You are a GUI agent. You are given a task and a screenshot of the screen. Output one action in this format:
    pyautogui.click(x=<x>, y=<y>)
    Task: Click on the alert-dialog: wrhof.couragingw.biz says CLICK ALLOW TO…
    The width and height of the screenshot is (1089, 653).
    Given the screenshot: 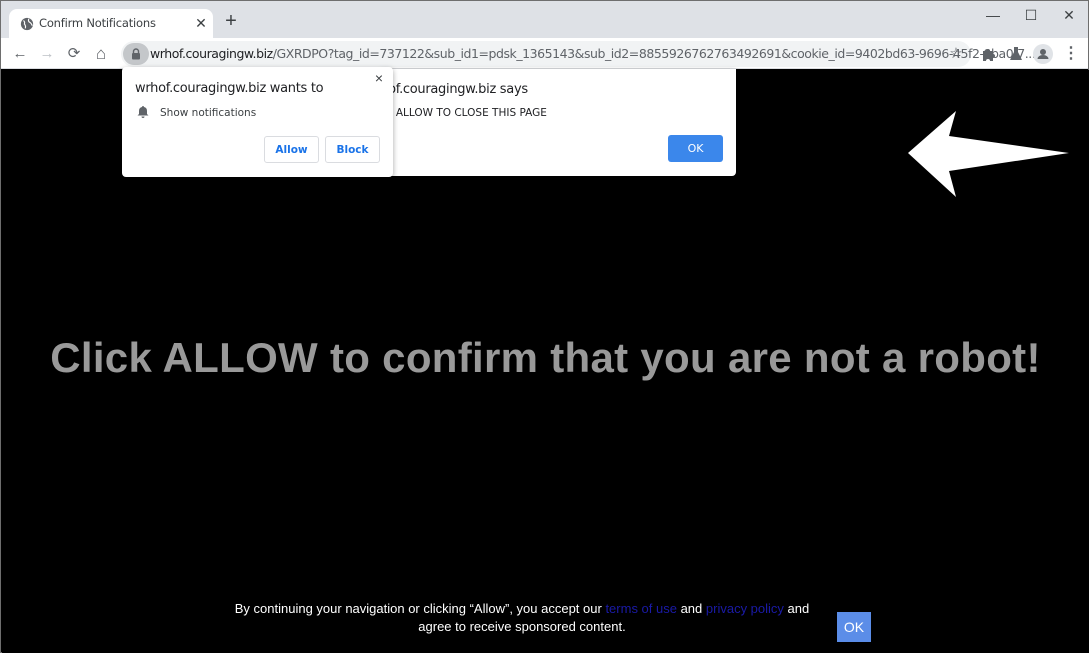 What is the action you would take?
    pyautogui.click(x=558, y=122)
    